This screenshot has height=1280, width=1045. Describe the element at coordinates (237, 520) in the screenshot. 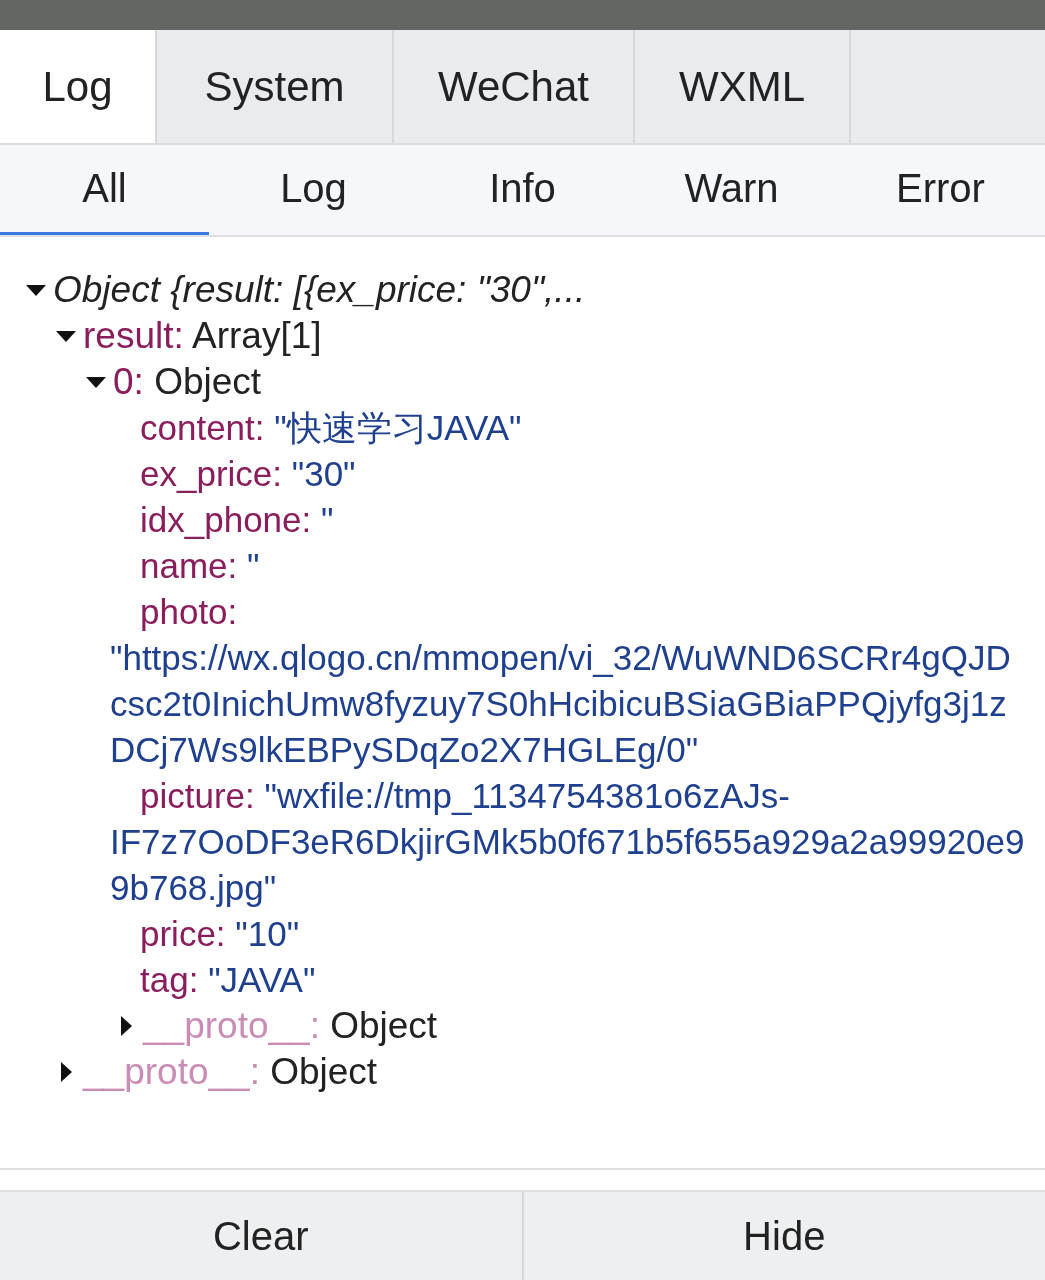

I see `property-entry: idx_phone: "` at that location.